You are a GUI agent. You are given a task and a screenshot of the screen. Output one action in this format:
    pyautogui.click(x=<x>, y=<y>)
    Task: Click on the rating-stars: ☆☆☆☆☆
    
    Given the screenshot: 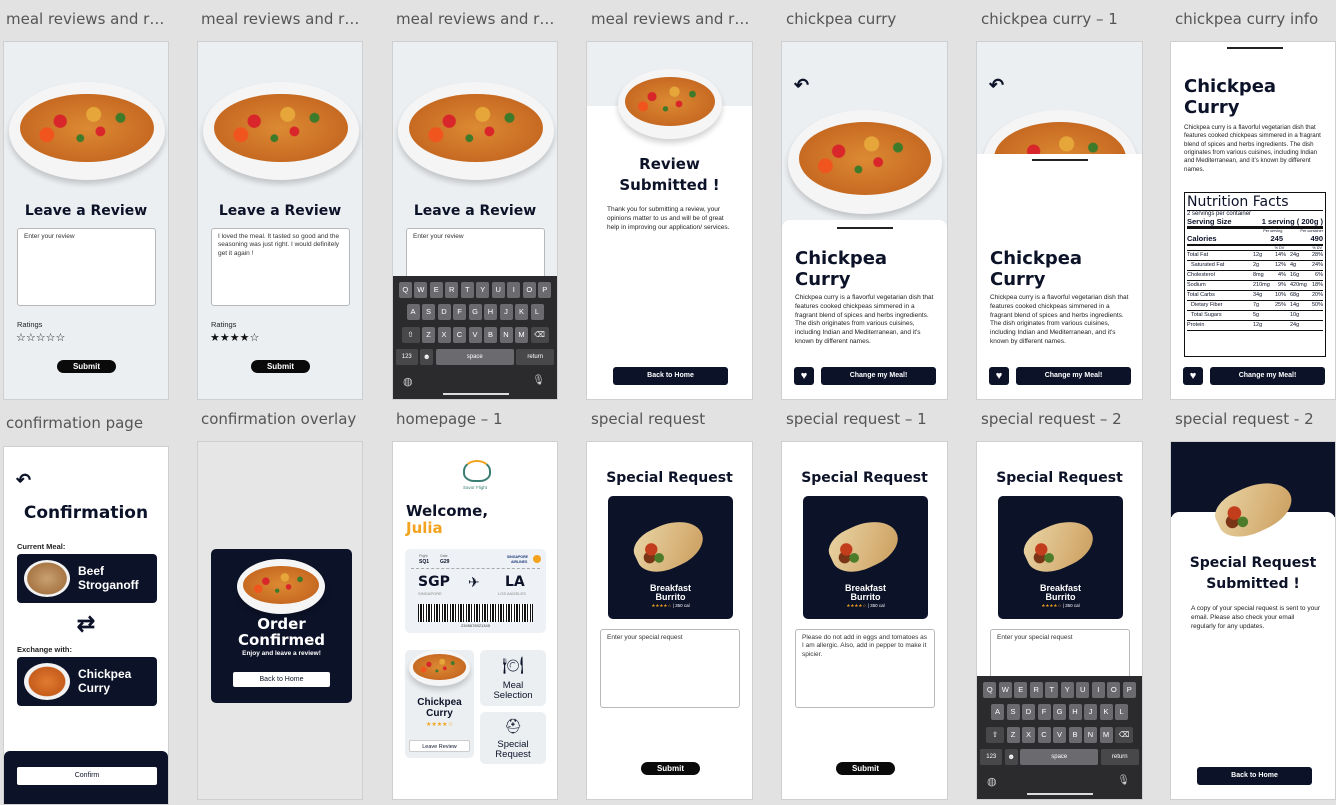 What is the action you would take?
    pyautogui.click(x=40, y=337)
    